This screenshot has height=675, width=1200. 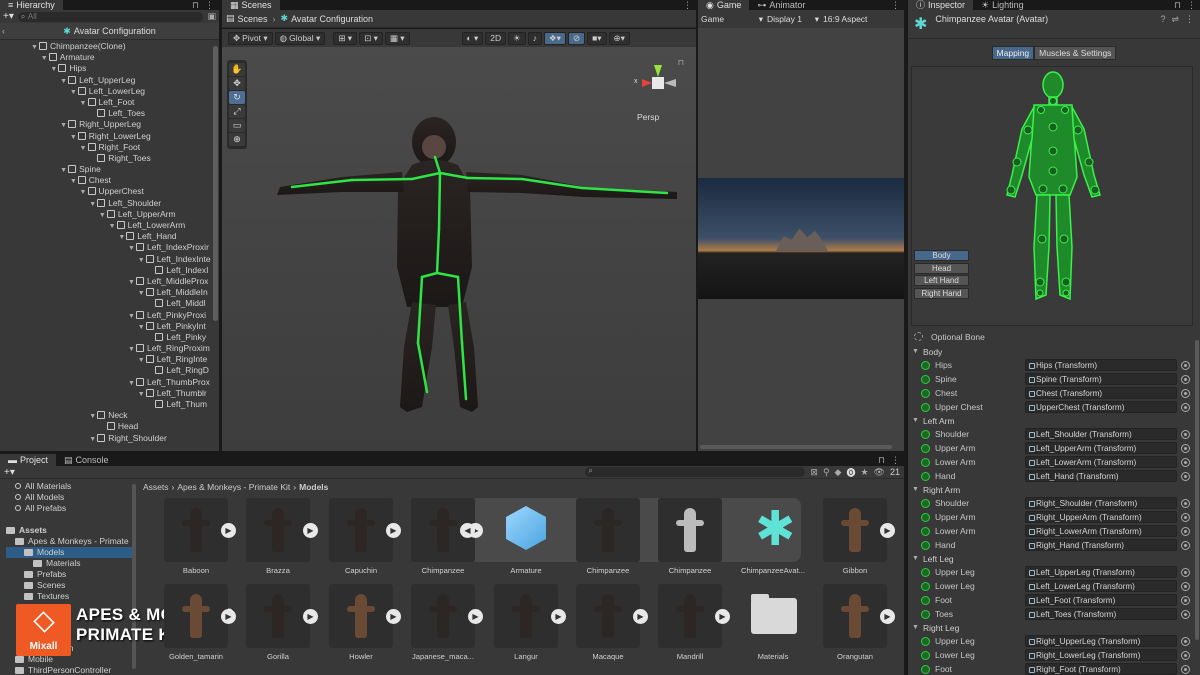 What do you see at coordinates (1162, 19) in the screenshot?
I see `help-icon: ?` at bounding box center [1162, 19].